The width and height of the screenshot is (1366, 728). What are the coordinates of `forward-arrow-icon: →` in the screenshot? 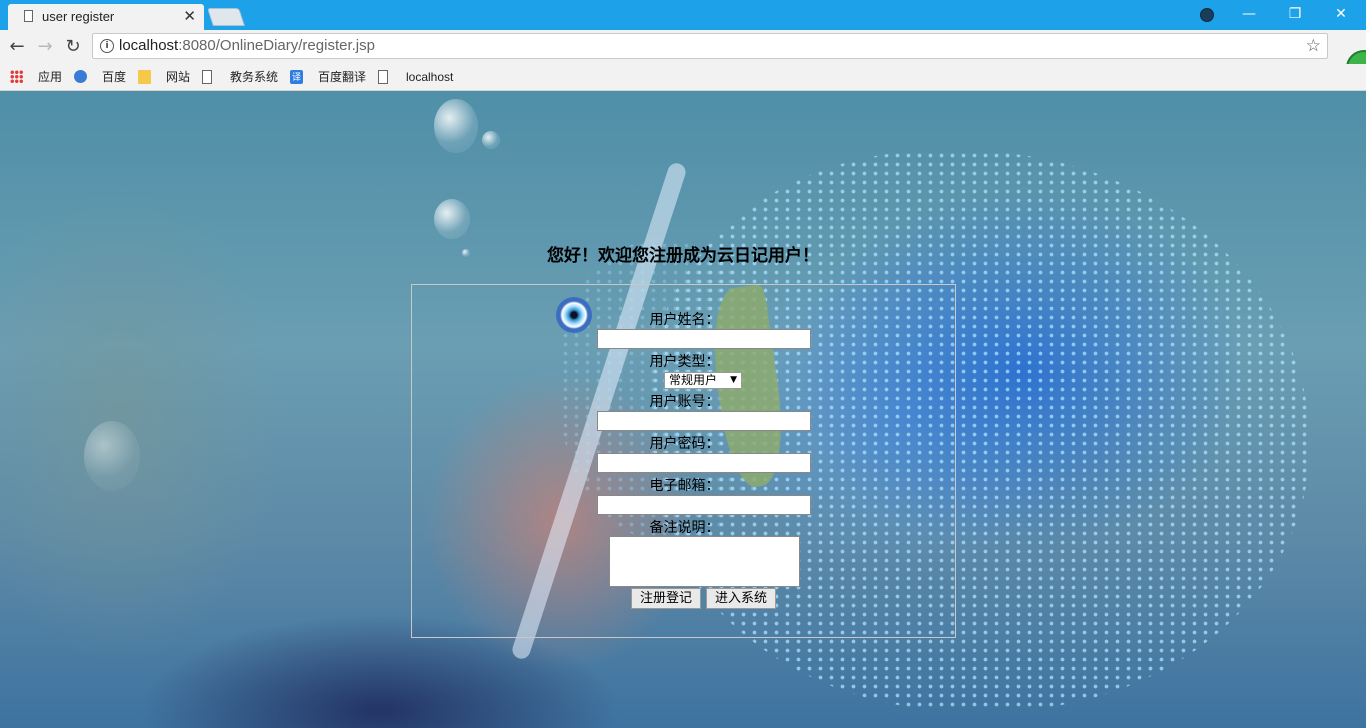 It's located at (45, 47).